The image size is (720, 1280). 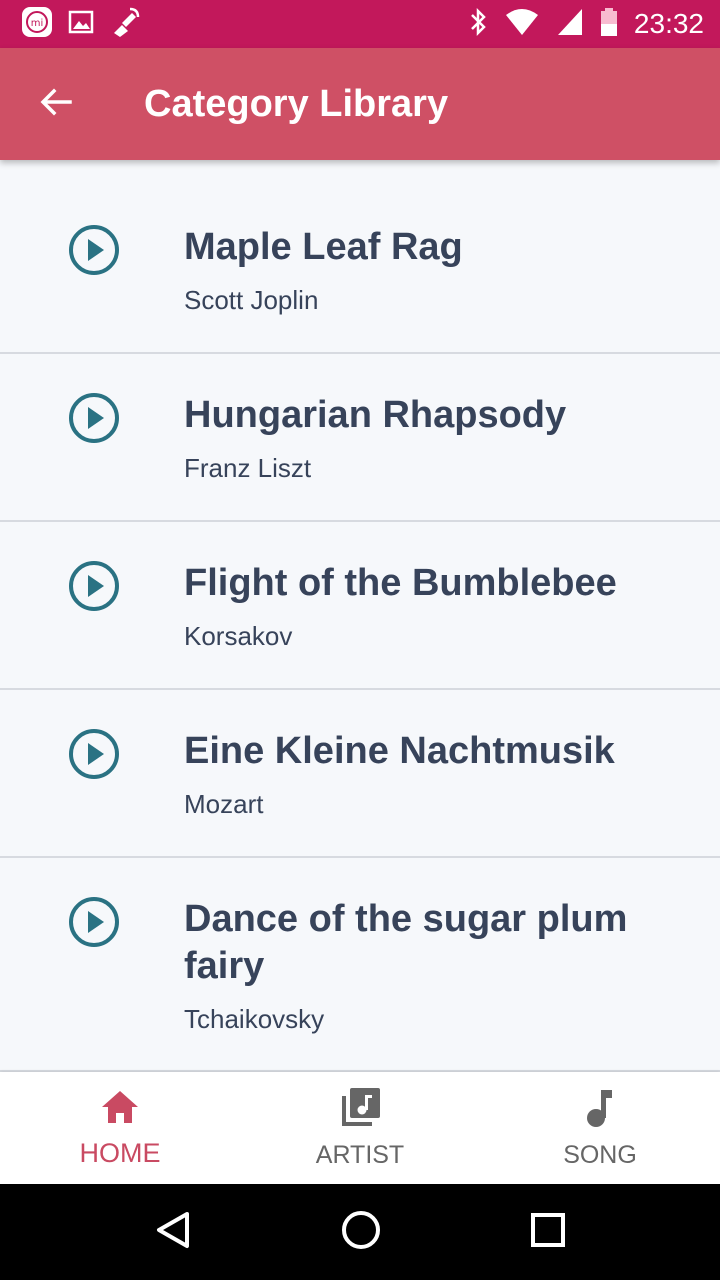 I want to click on back-button, so click(x=56, y=104).